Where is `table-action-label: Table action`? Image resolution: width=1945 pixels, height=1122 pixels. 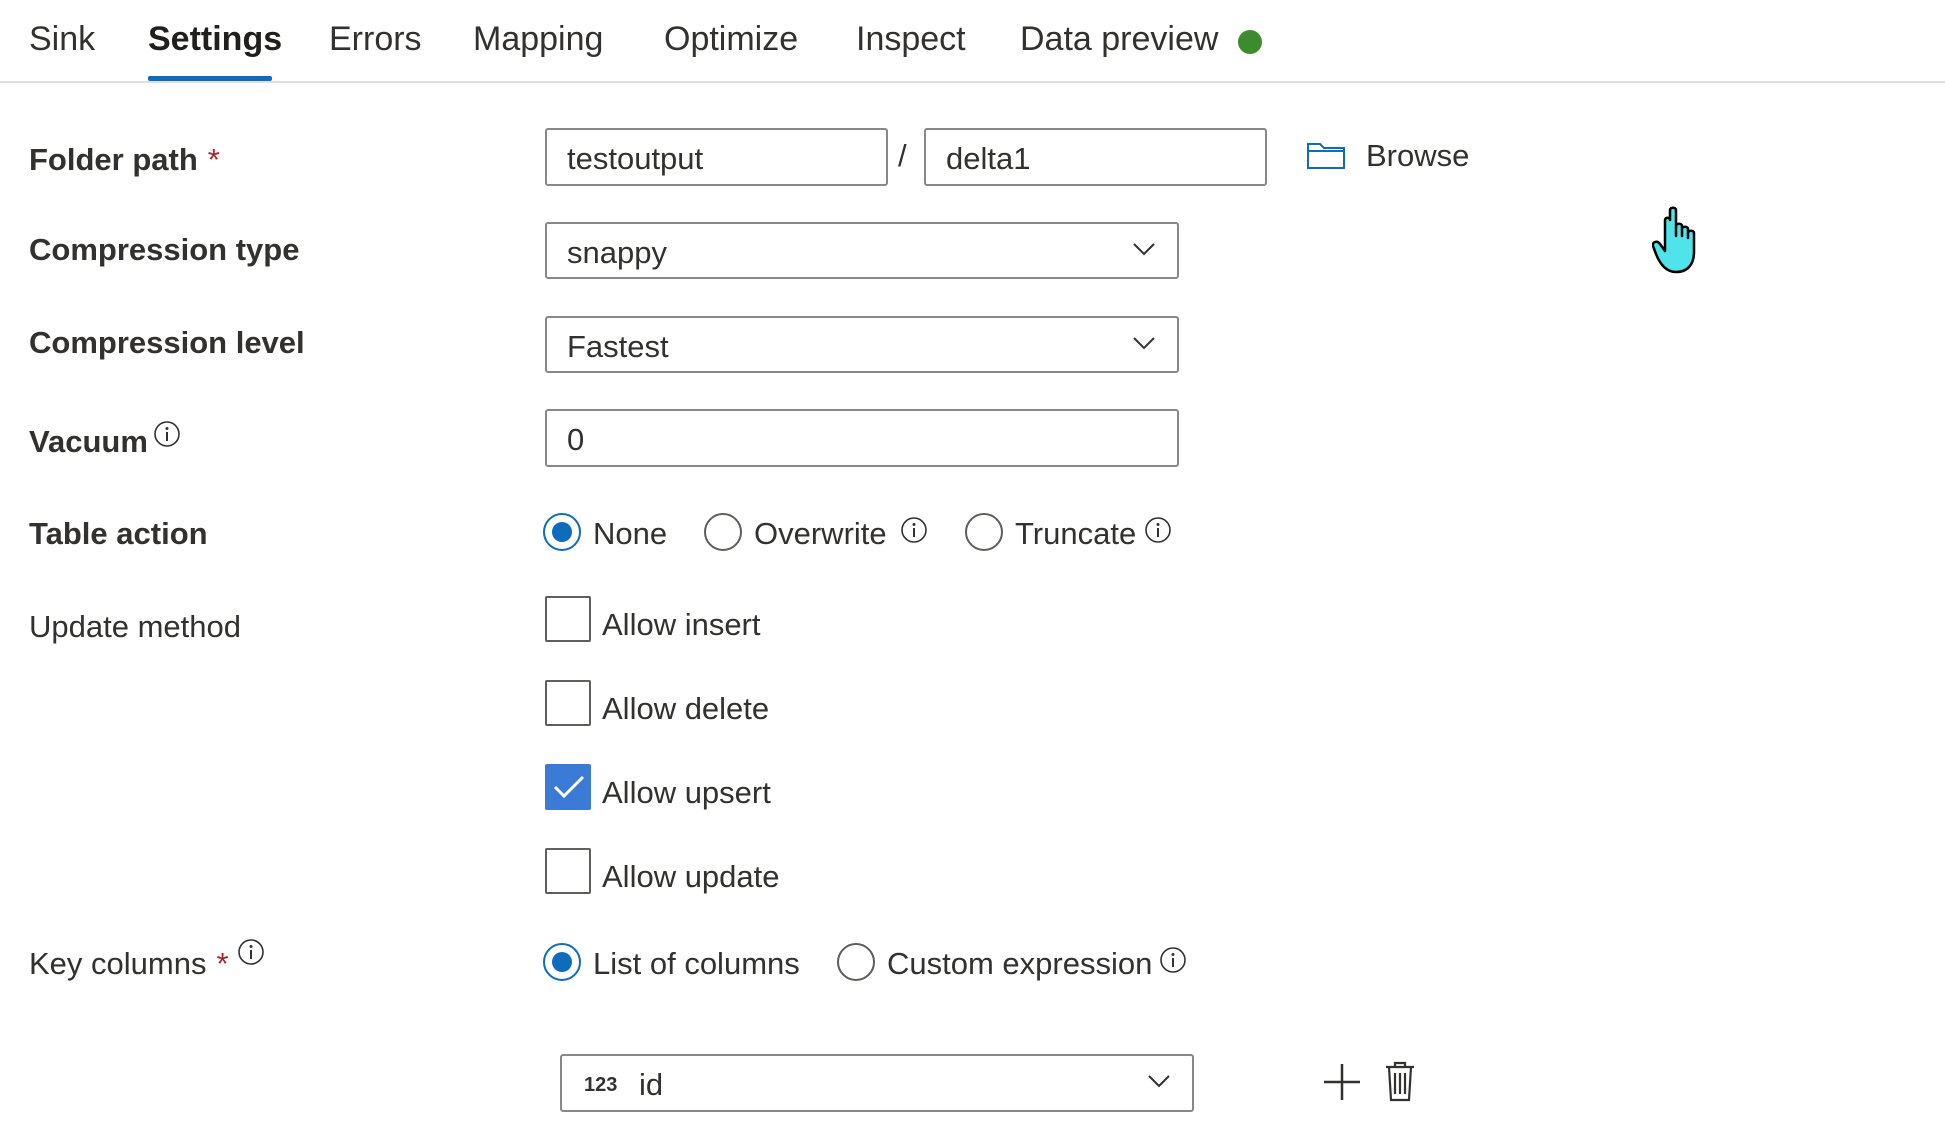
table-action-label: Table action is located at coordinates (118, 533).